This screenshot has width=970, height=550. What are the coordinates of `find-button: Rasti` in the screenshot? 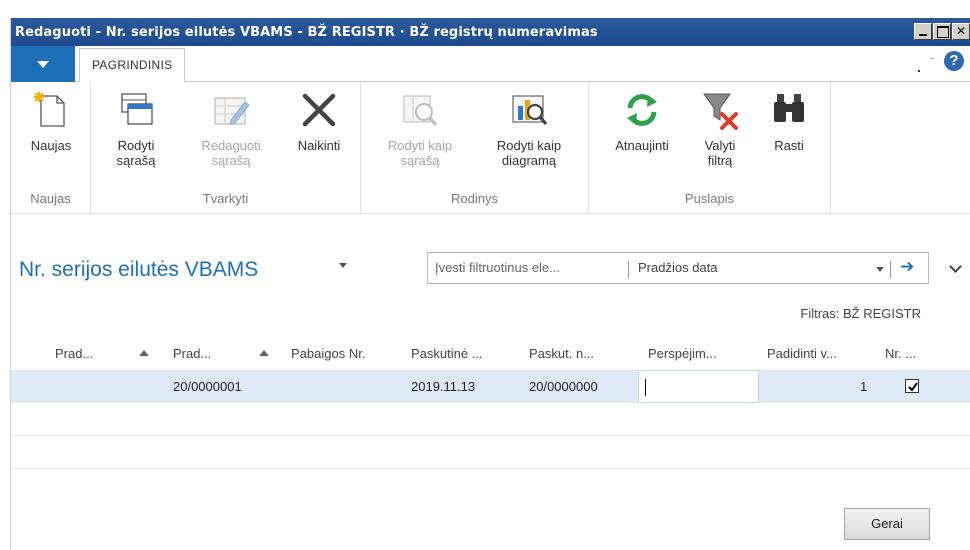 It's located at (789, 121).